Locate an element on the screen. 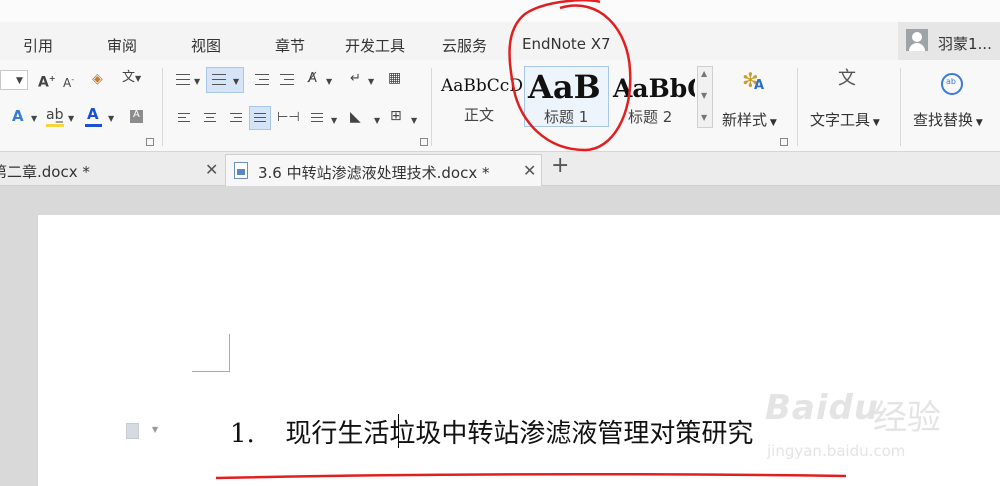 The width and height of the screenshot is (1000, 486). style-name-heading1: 标题 1 is located at coordinates (566, 117).